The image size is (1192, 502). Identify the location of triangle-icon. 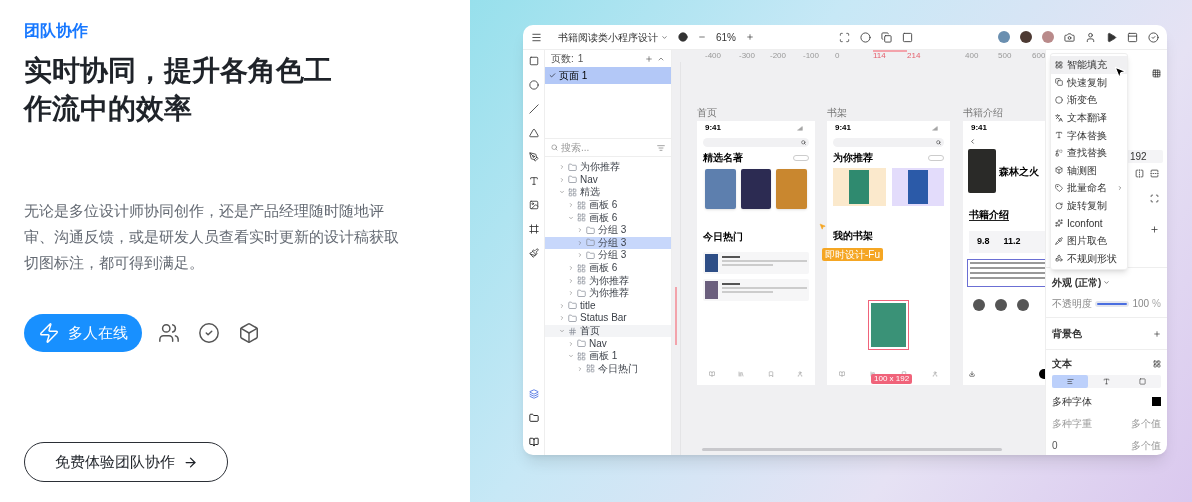
(533, 133).